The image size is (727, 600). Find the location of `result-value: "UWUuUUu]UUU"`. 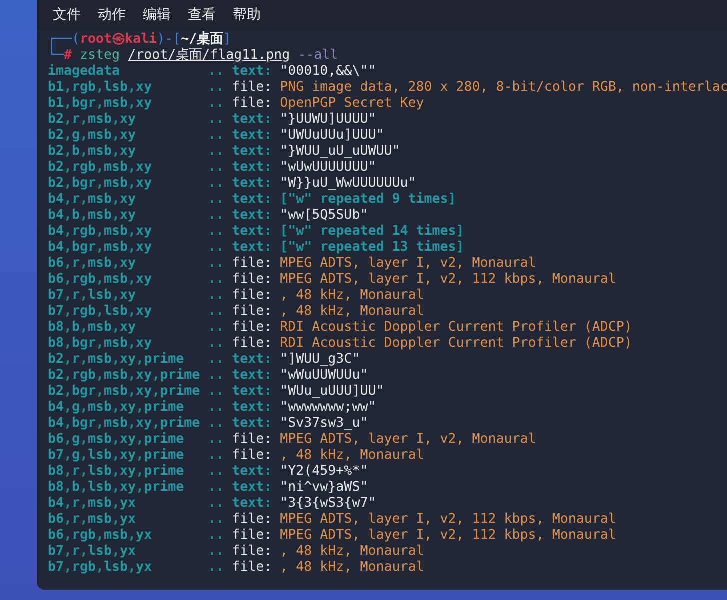

result-value: "UWUuUUu]UUU" is located at coordinates (332, 136).